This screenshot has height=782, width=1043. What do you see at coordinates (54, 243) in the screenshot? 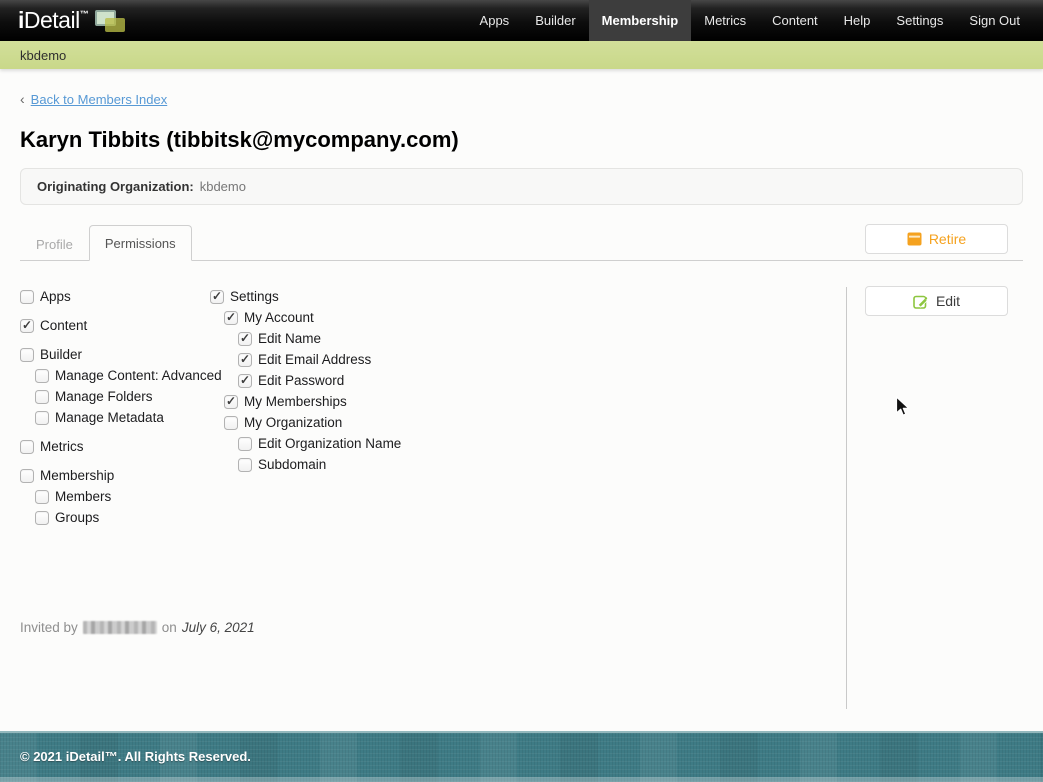
I see `tab-profile: Profile` at bounding box center [54, 243].